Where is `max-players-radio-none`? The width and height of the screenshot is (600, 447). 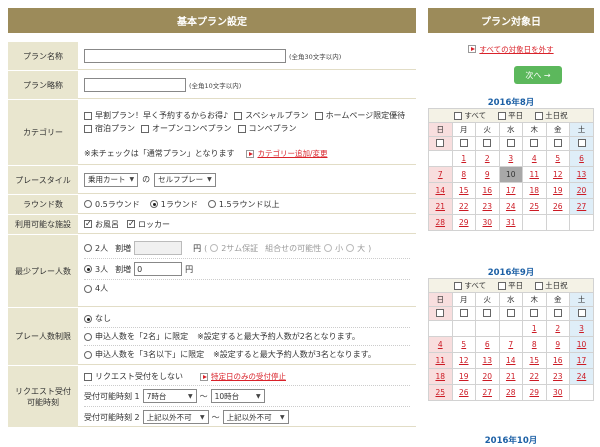 max-players-radio-none is located at coordinates (88, 318).